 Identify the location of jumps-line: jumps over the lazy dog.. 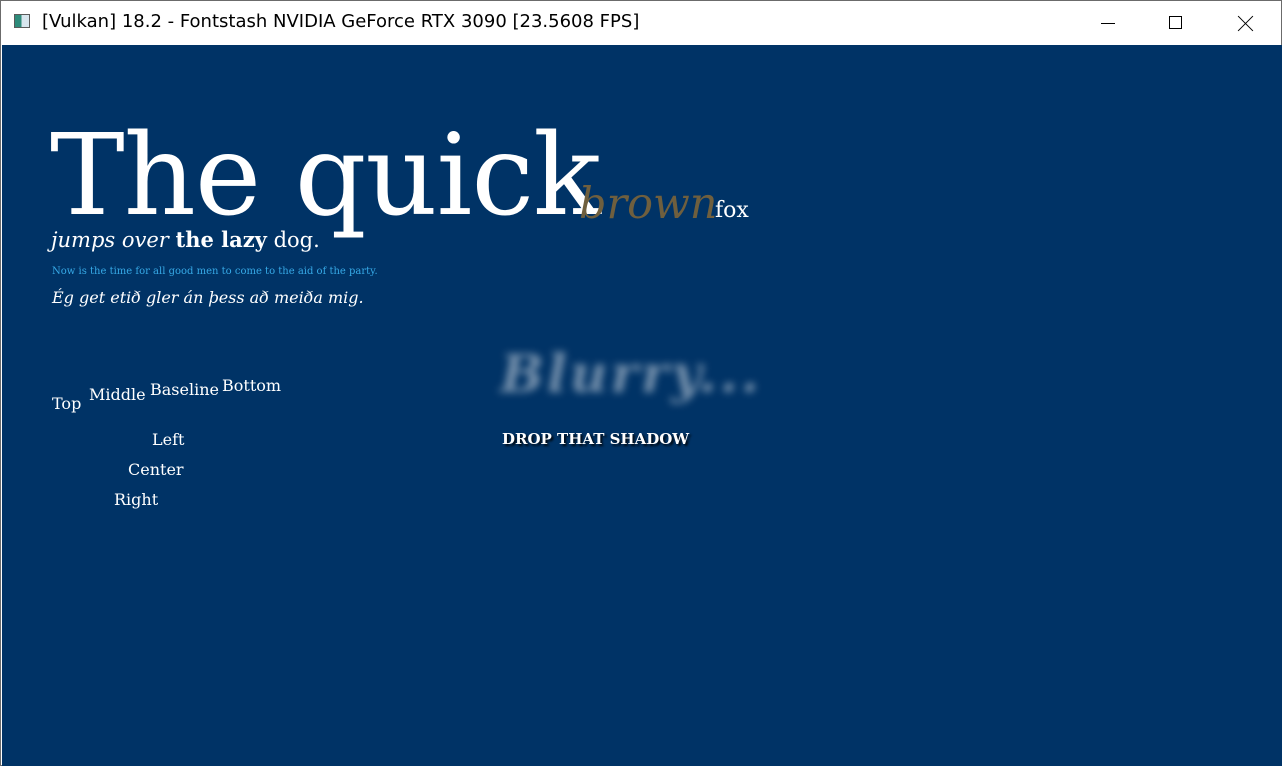
(185, 240).